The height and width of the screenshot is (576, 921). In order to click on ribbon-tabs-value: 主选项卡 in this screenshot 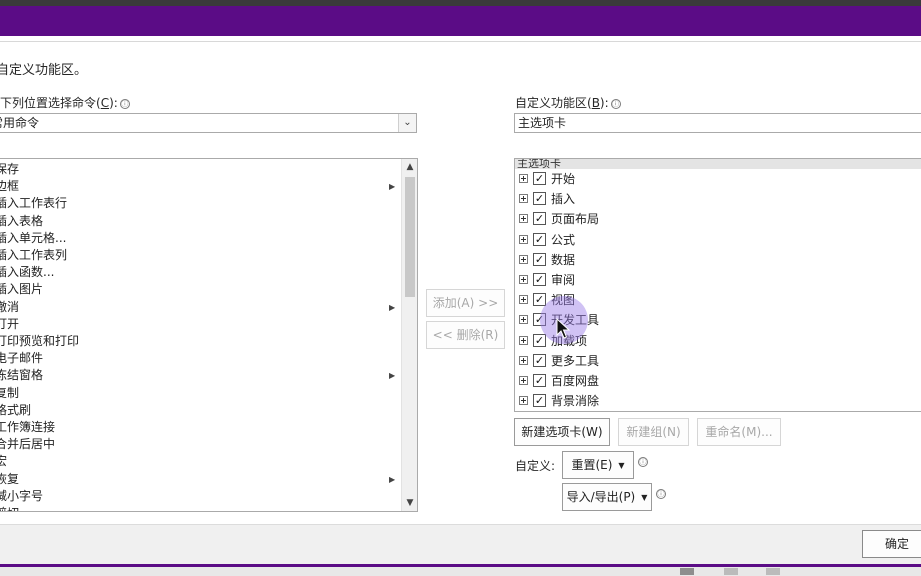, I will do `click(542, 123)`.